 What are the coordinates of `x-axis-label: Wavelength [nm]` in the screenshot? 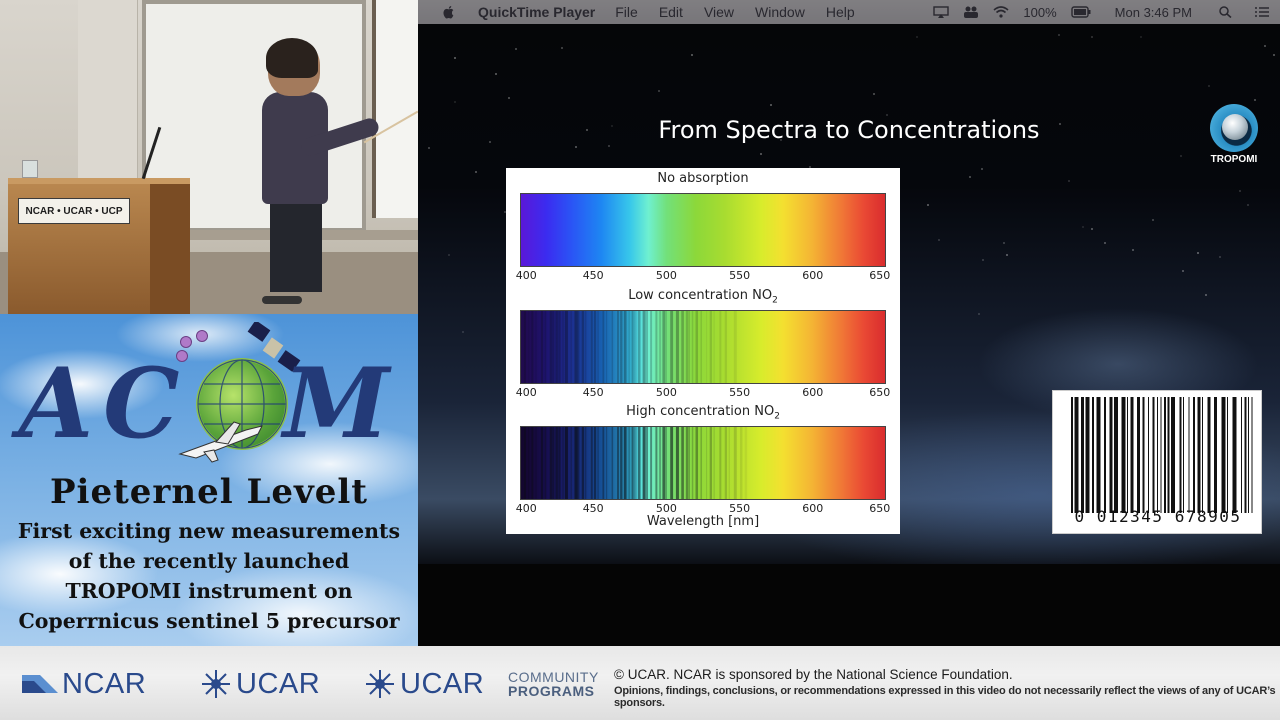 It's located at (703, 521).